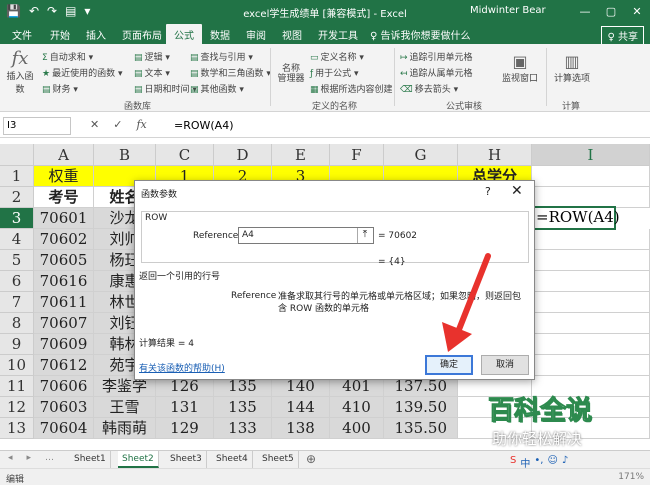 This screenshot has width=650, height=485. I want to click on cell-a8: 70607, so click(64, 323).